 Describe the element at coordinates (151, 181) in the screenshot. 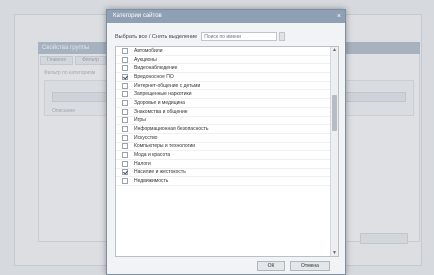

I see `category-label: Недвижимость` at that location.